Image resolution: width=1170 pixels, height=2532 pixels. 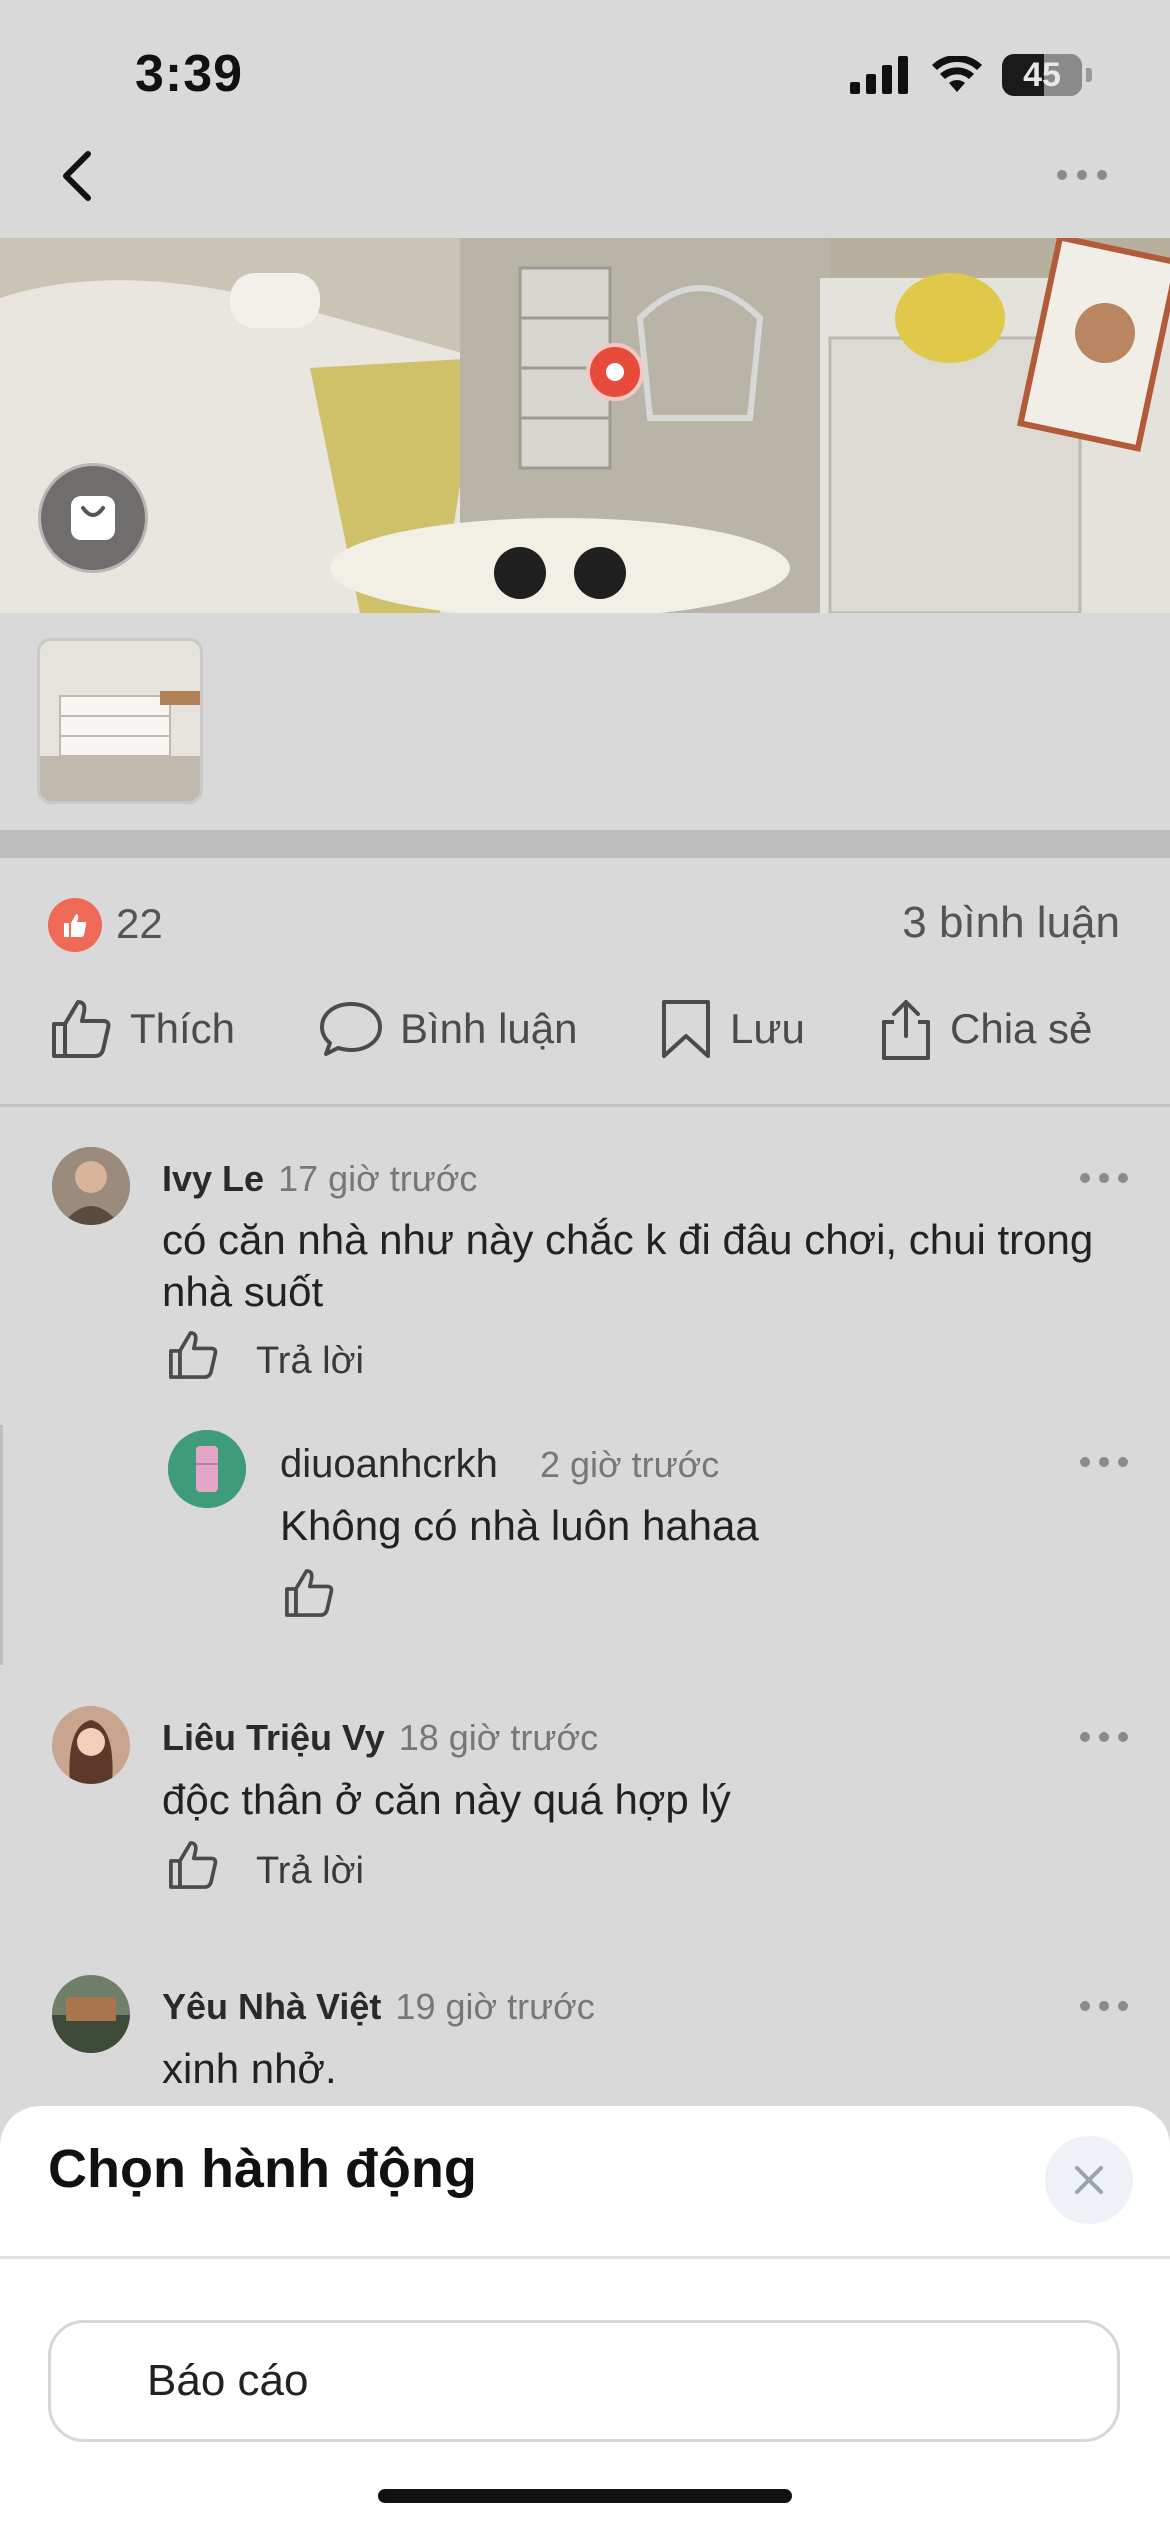 I want to click on divider, so click(x=585, y=1105).